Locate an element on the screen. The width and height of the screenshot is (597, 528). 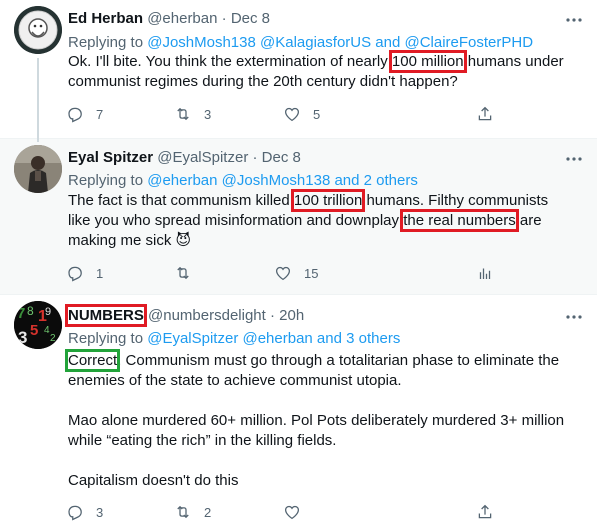
tweet-header: Ed Herban @eherban · Dec 8 is located at coordinates (169, 19).